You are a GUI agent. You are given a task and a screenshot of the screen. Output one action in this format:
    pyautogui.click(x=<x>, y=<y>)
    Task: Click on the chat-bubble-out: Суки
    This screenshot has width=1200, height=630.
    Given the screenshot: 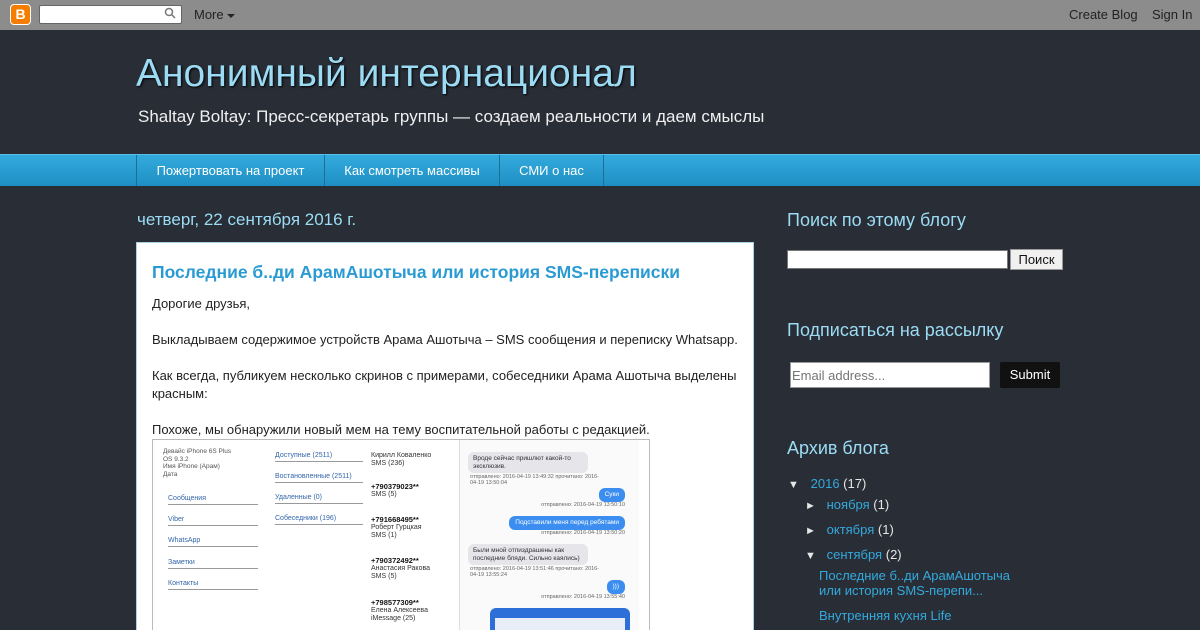 What is the action you would take?
    pyautogui.click(x=611, y=495)
    